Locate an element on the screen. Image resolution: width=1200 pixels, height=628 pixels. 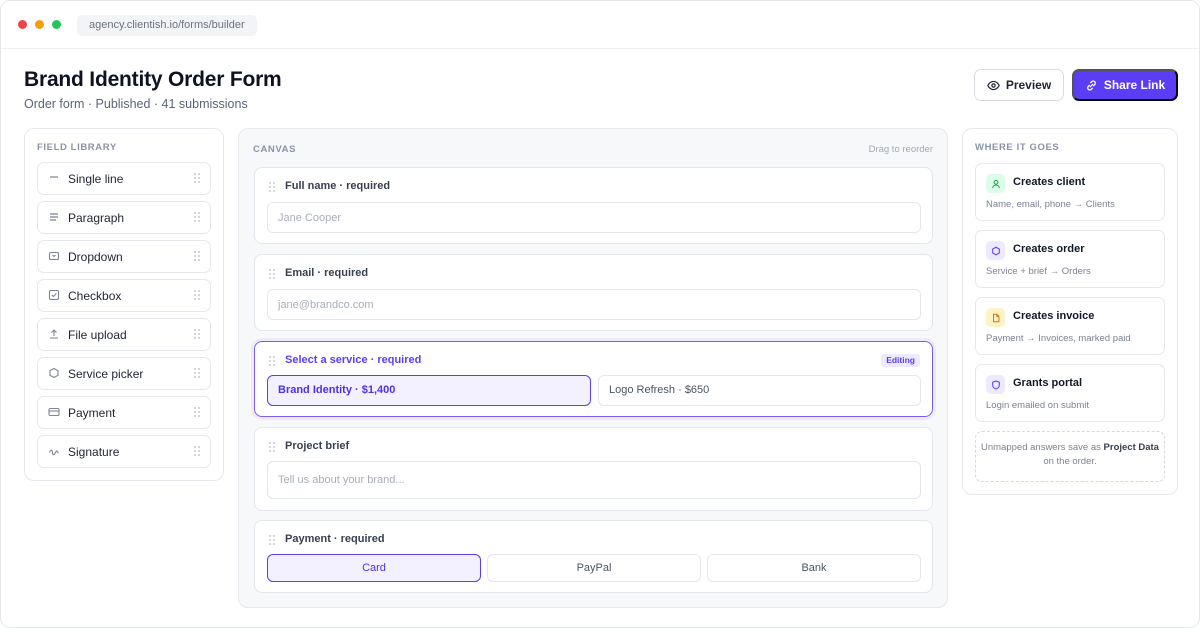
project-brief-input is located at coordinates (594, 480).